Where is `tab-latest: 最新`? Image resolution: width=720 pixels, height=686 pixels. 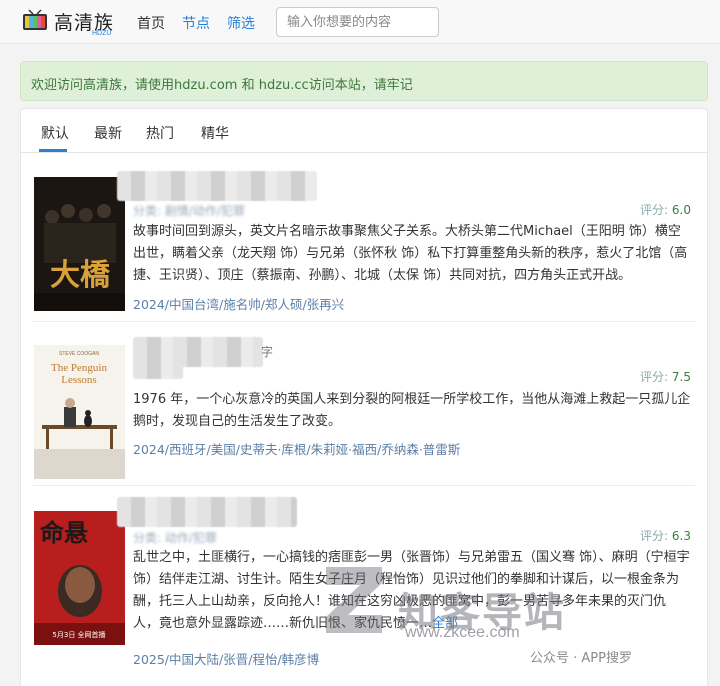 tab-latest: 最新 is located at coordinates (108, 133).